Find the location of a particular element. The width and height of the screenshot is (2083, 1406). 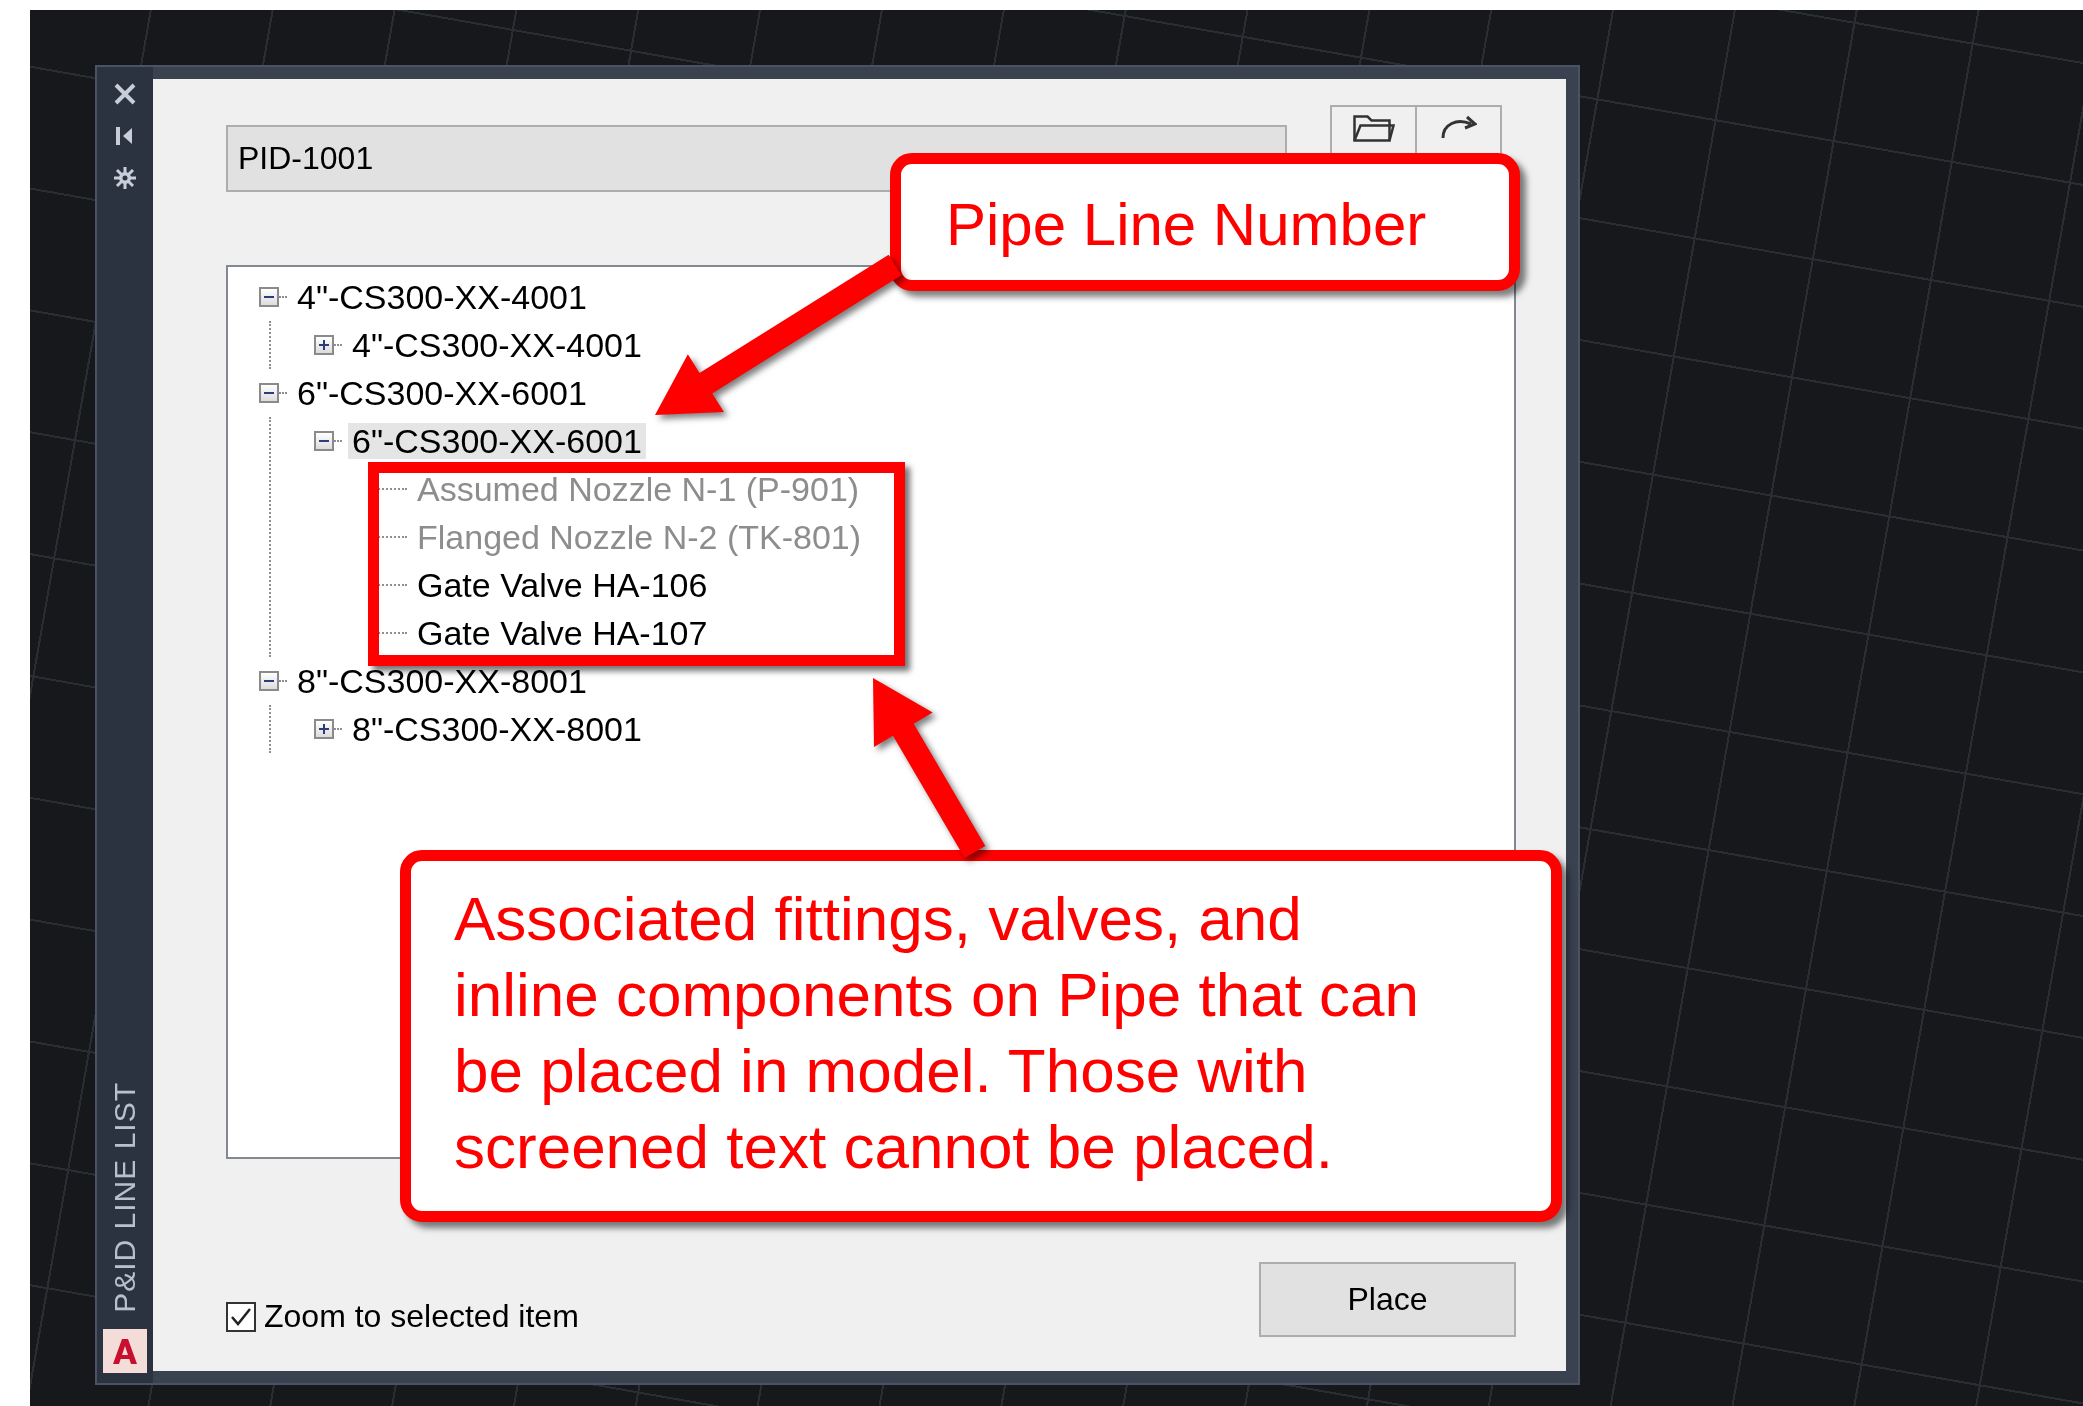

app-logo is located at coordinates (125, 1351).